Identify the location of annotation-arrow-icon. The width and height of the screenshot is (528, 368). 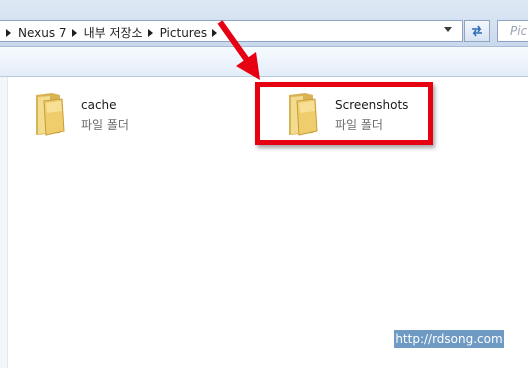
(238, 50).